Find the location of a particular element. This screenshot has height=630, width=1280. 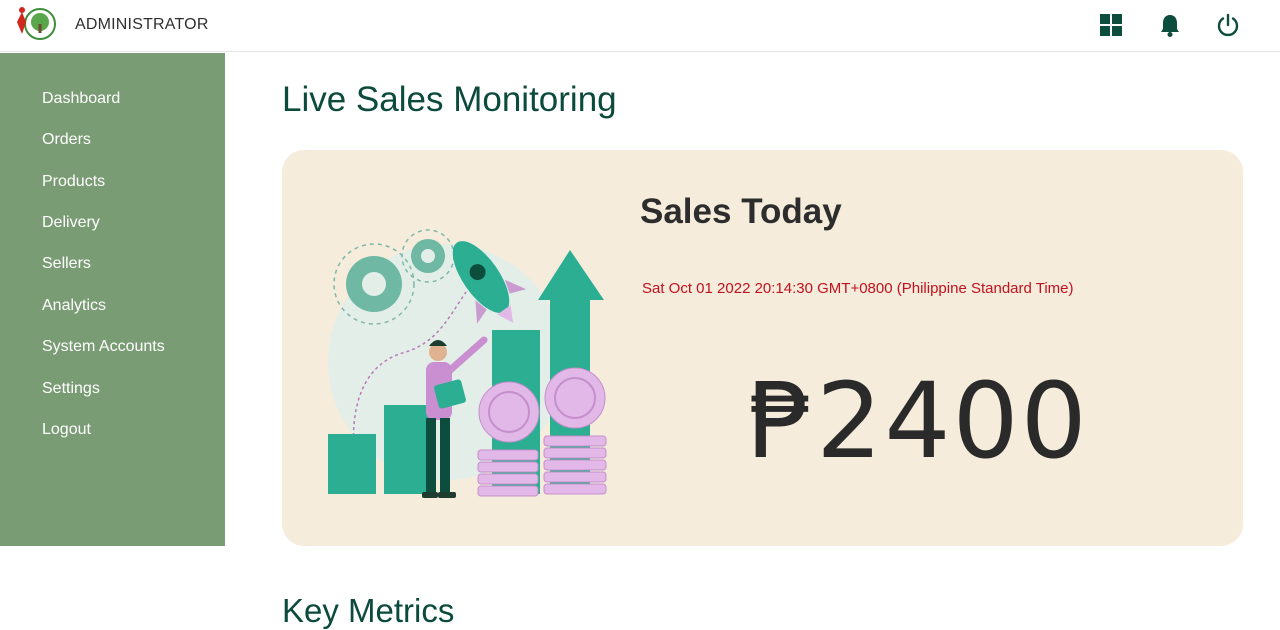

unlad-logo is located at coordinates (38, 26).